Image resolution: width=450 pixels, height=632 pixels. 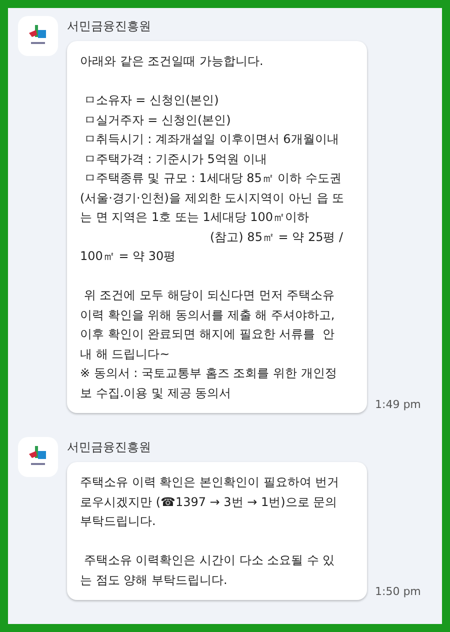 I want to click on message-line: 100㎡ = 약 30평, so click(x=128, y=256).